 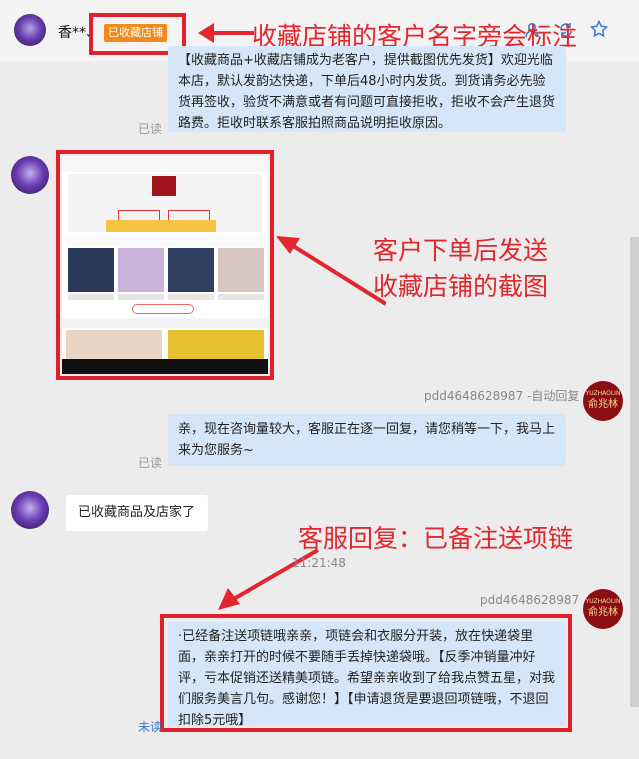 I want to click on star-icon, so click(x=599, y=28).